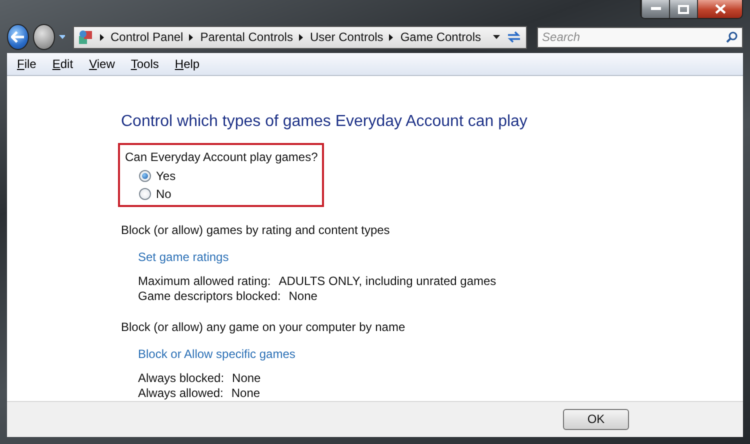  I want to click on settings-link: Block or Allow specific games, so click(440, 353).